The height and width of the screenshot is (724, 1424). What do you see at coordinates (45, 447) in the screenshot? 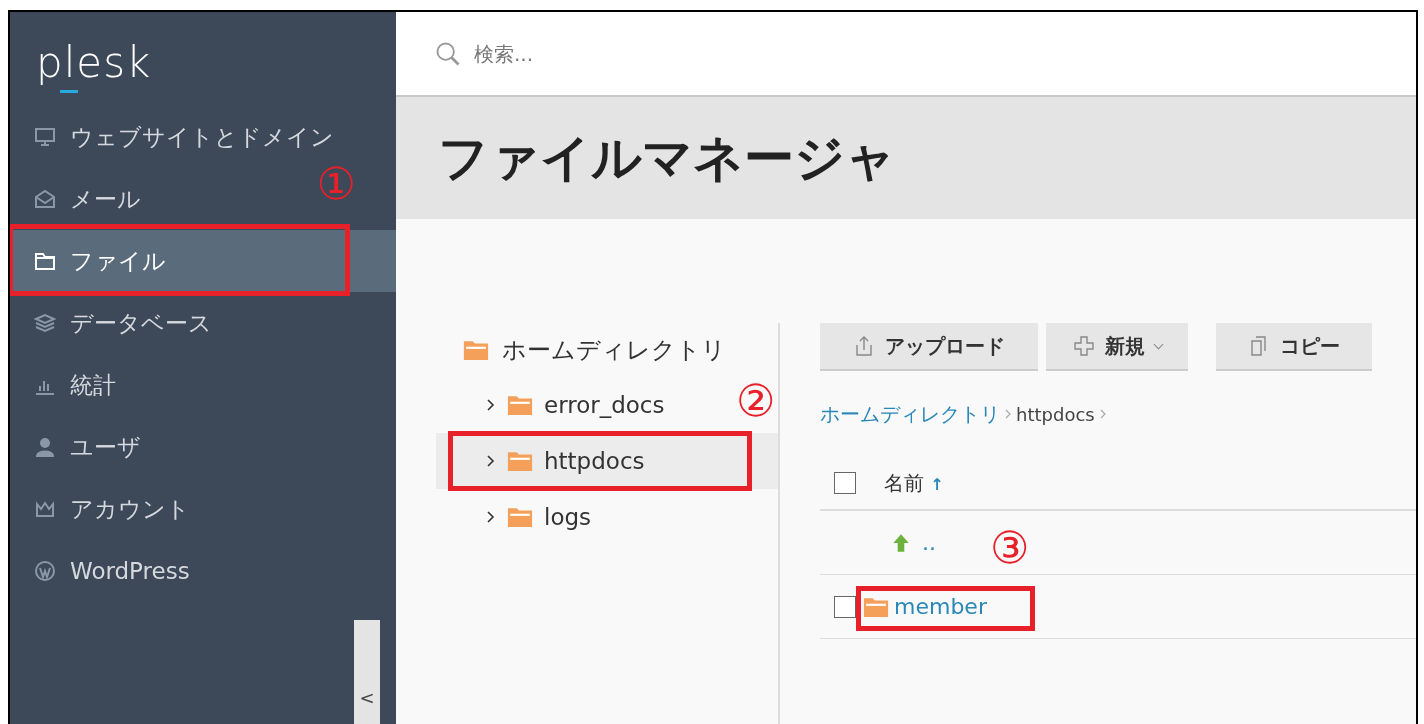
I see `user-icon` at bounding box center [45, 447].